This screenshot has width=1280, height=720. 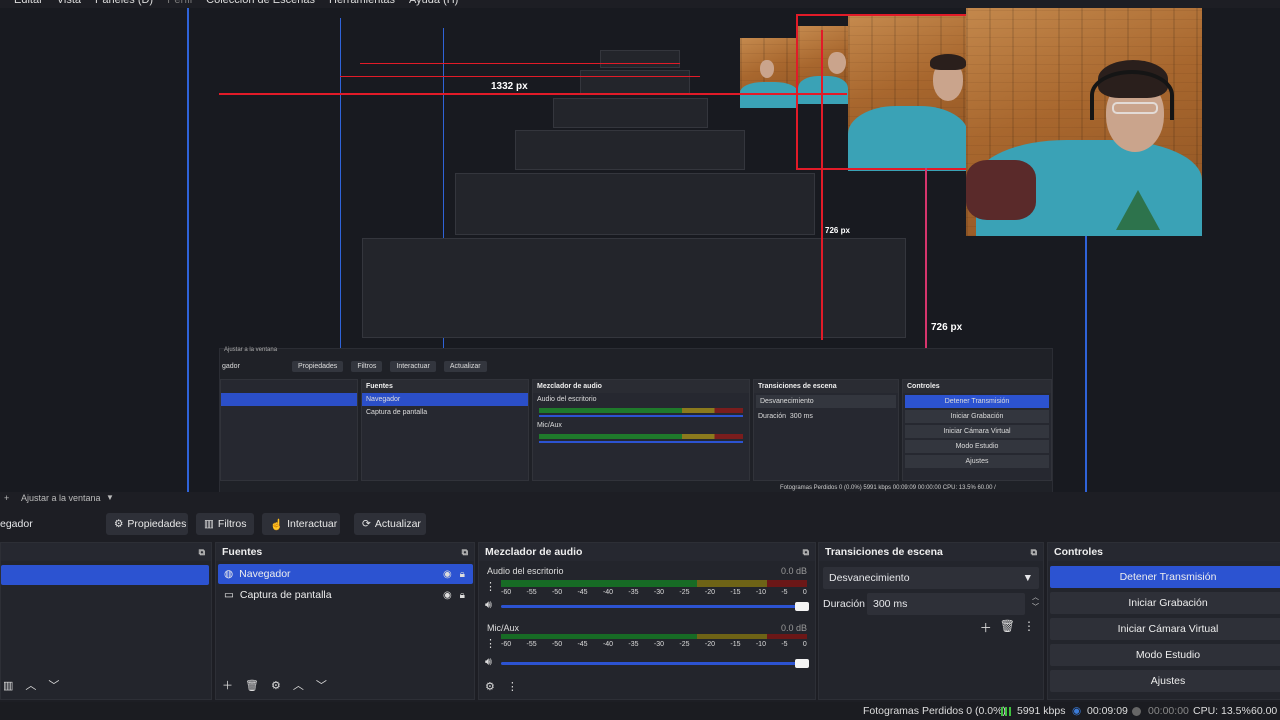 I want to click on sources-dock-header: Fuentes ⧉, so click(x=345, y=552).